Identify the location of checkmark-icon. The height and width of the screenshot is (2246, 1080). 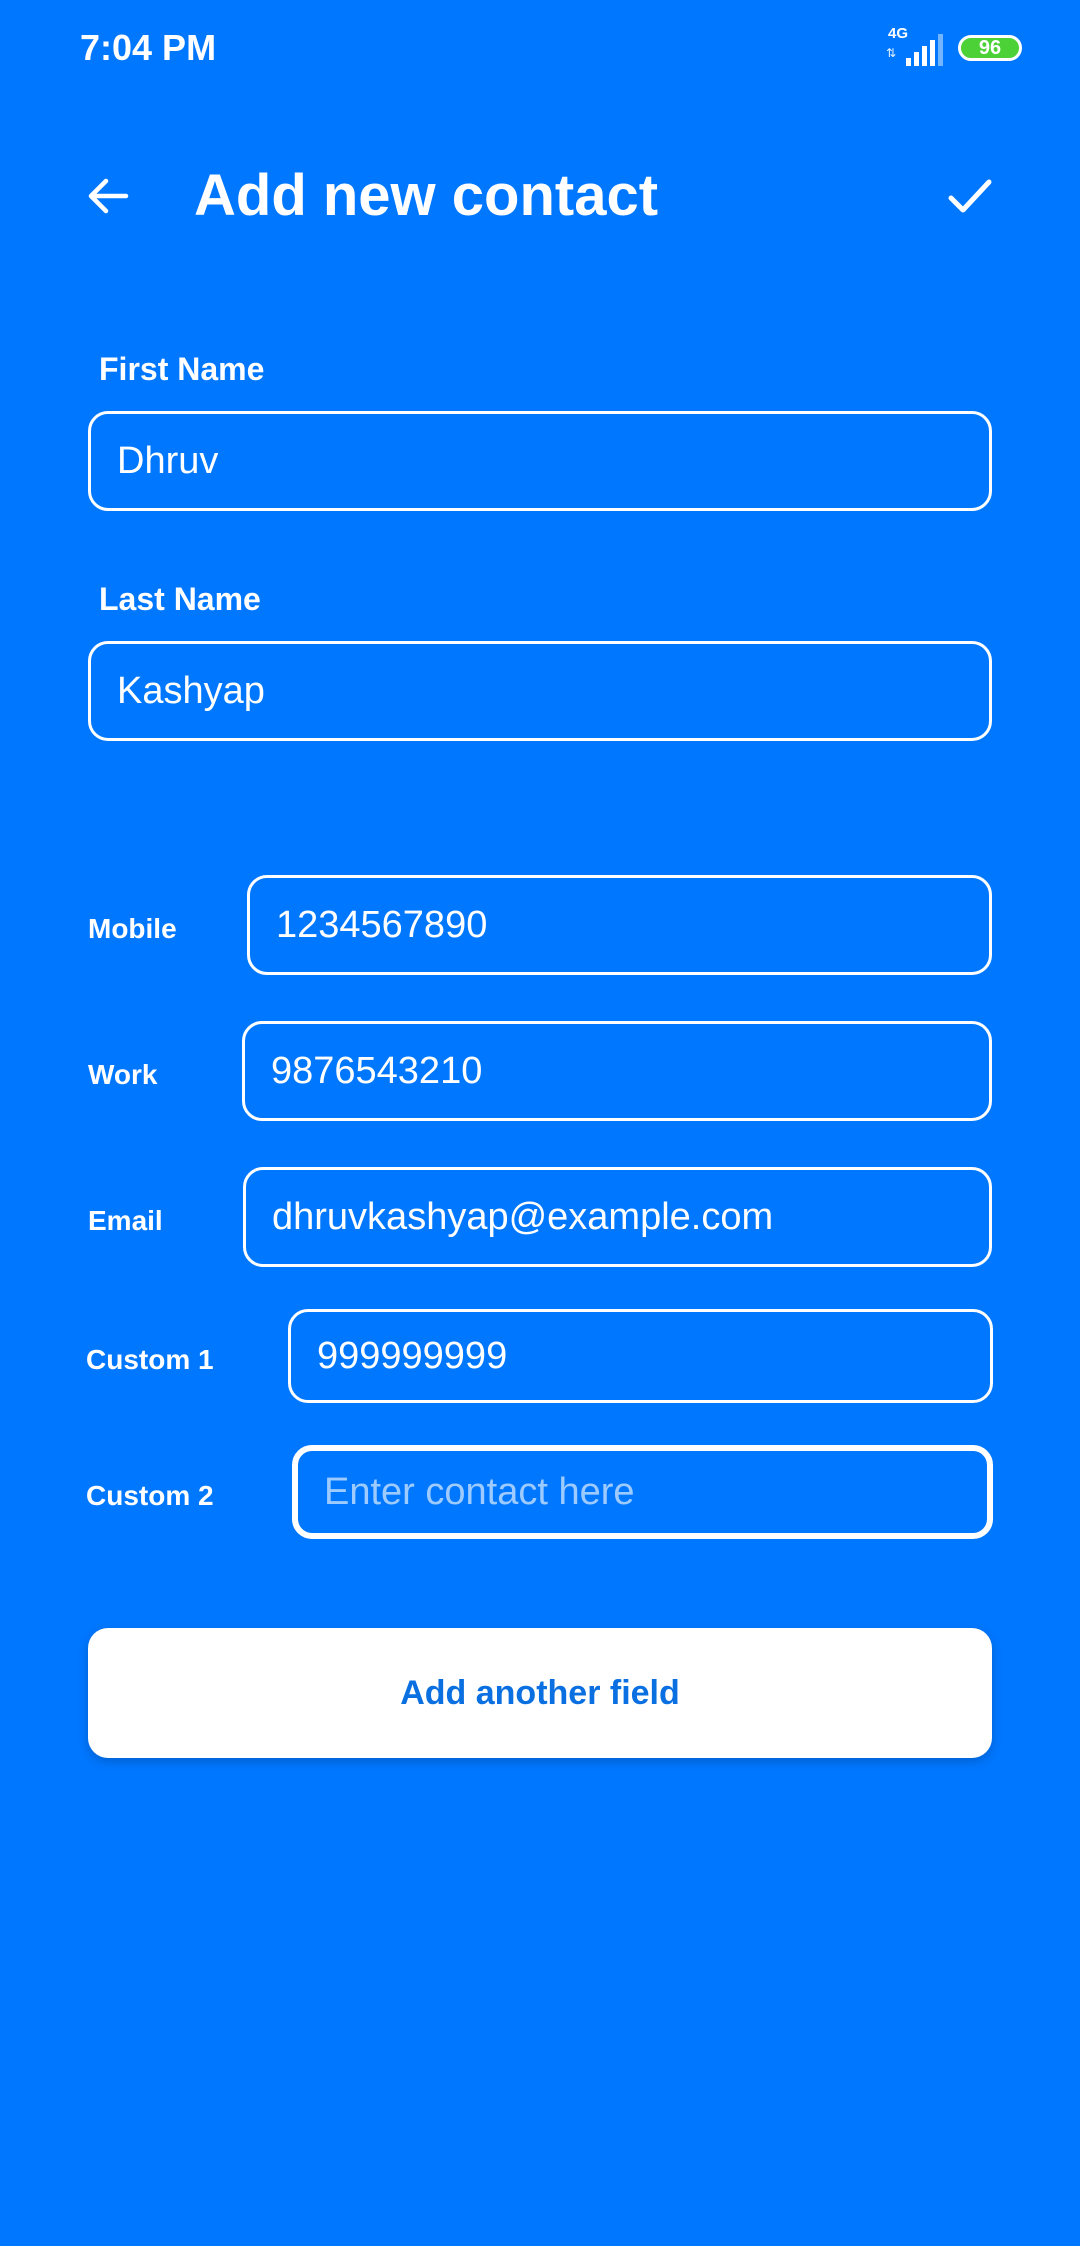
(970, 196).